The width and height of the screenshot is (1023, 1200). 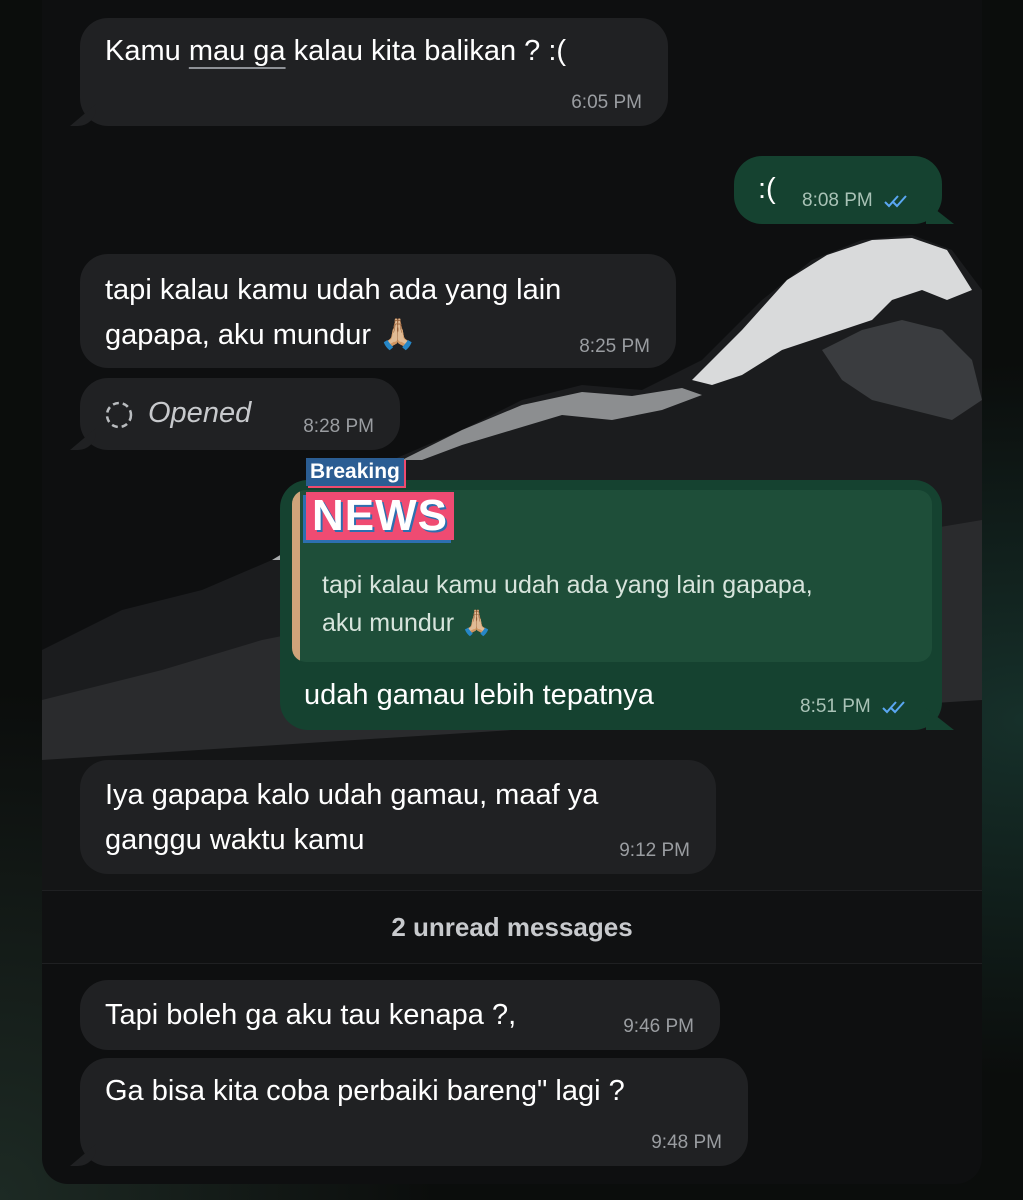 I want to click on sticker-top-text: Breaking, so click(x=355, y=472).